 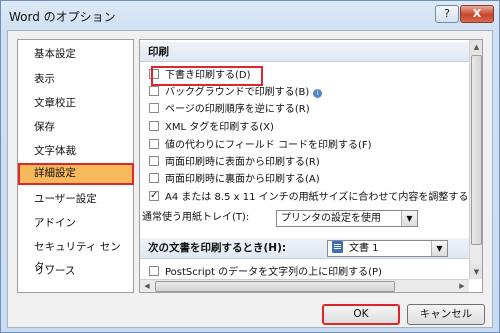 I want to click on tray-row: 通常使う用紙トレイ(T):, so click(x=195, y=218).